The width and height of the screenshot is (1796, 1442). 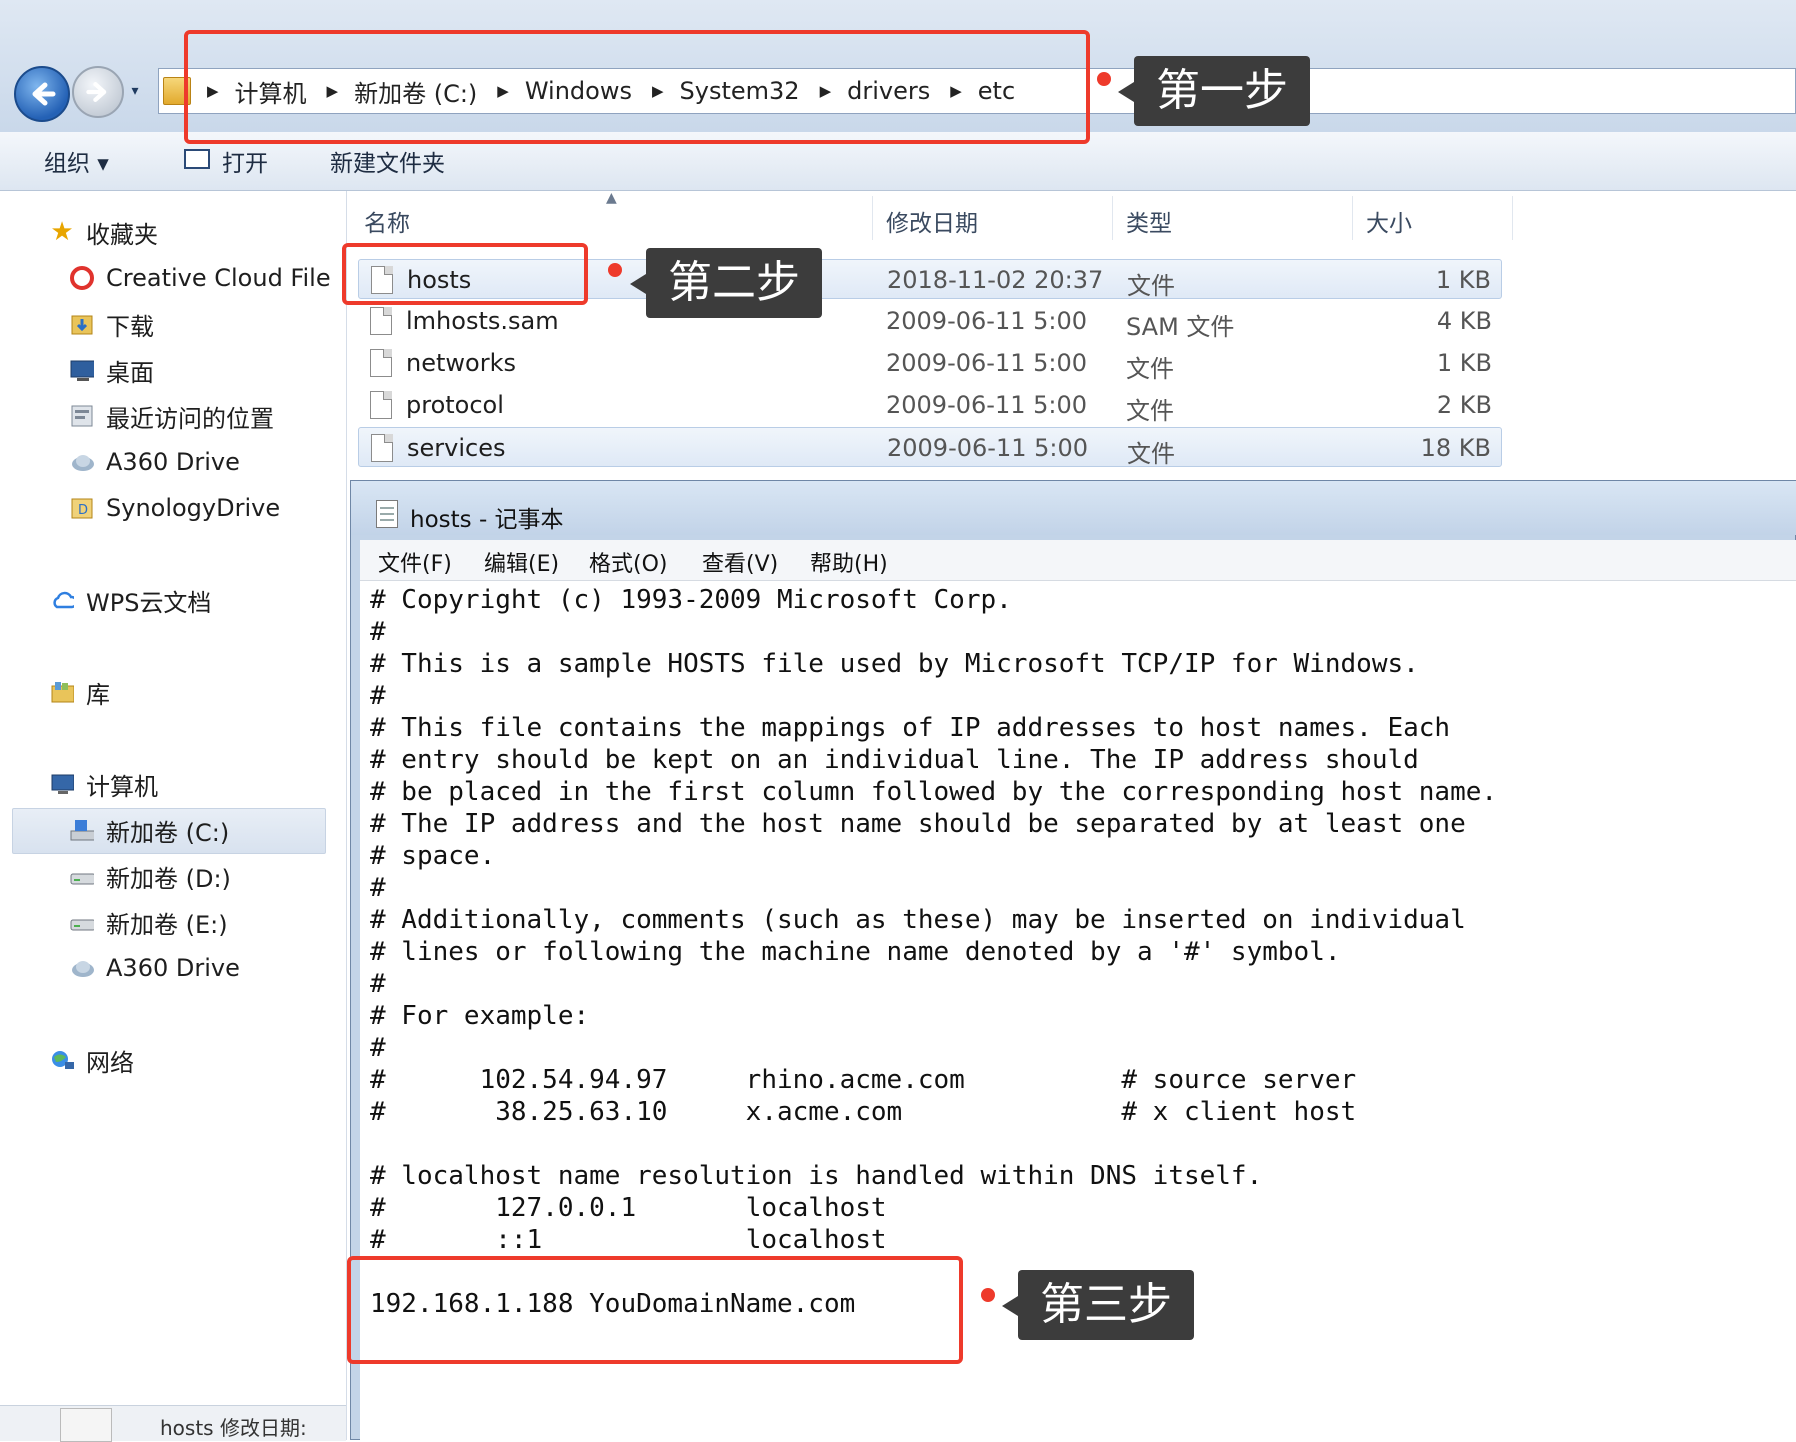 What do you see at coordinates (86, 1425) in the screenshot?
I see `file-thumbnail-icon` at bounding box center [86, 1425].